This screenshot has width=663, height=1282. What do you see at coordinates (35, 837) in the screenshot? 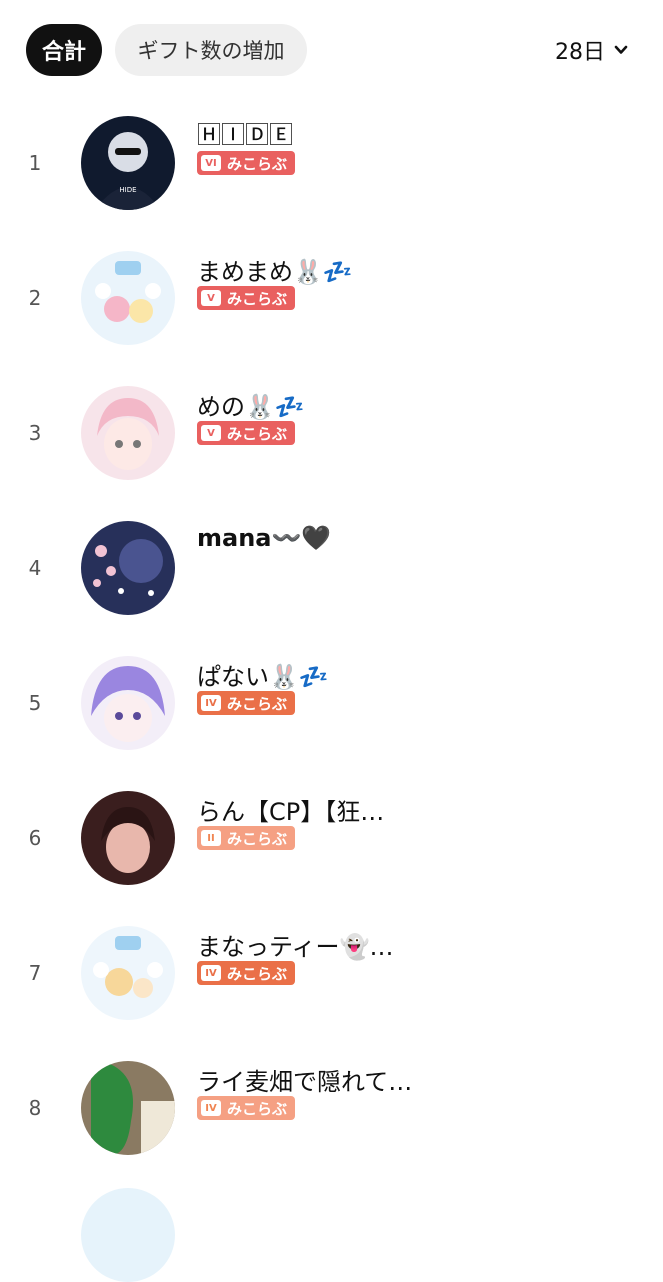
I see `rank-number: 6` at bounding box center [35, 837].